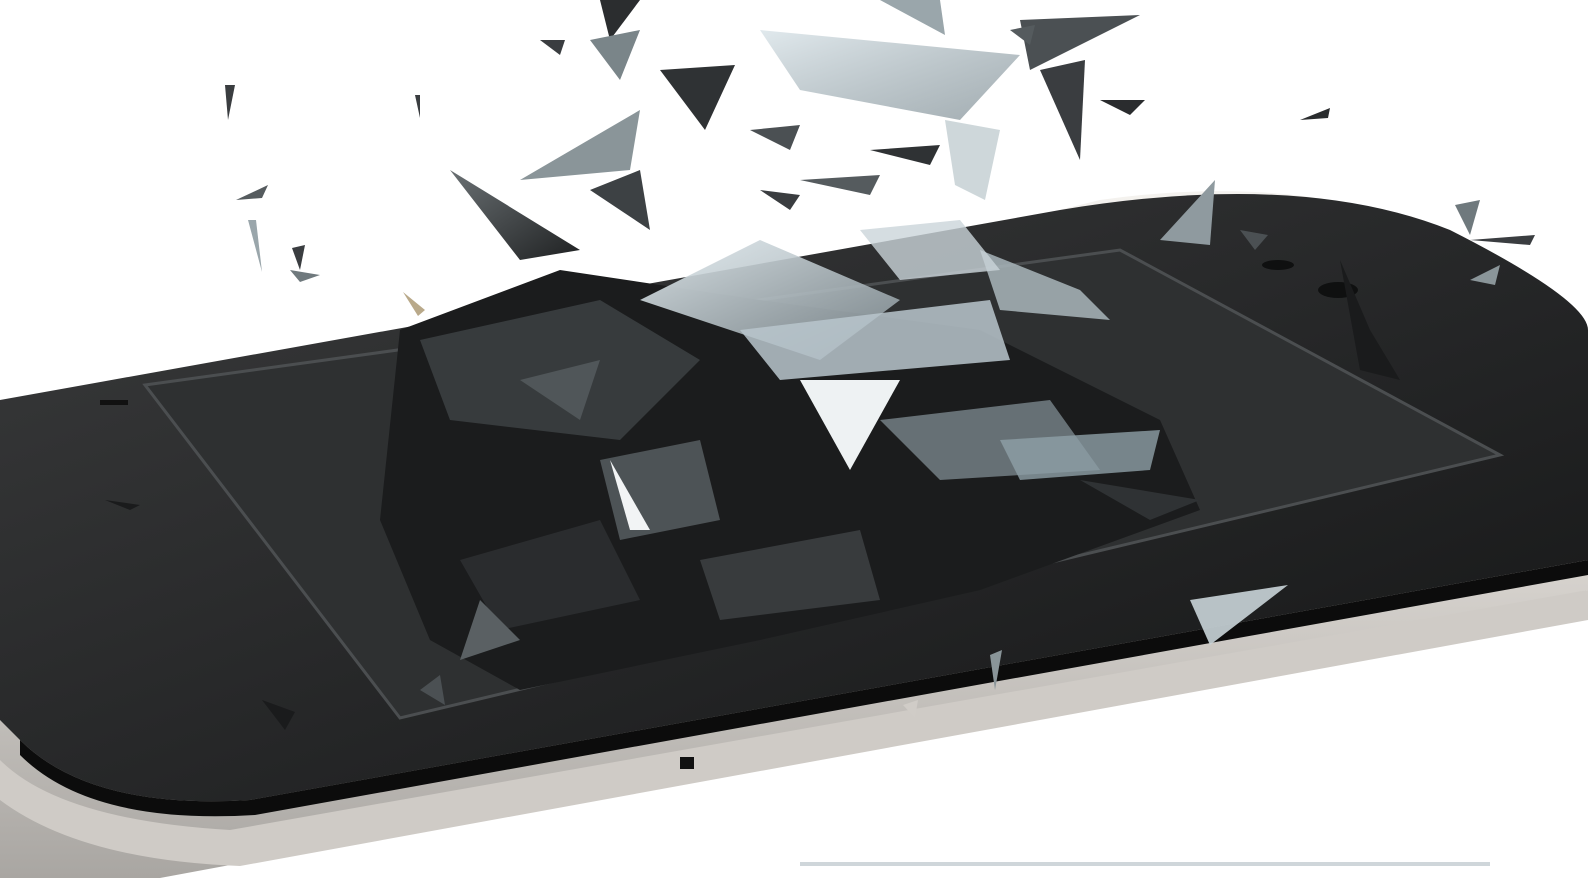 This screenshot has height=878, width=1588. What do you see at coordinates (114, 402) in the screenshot?
I see `home-button` at bounding box center [114, 402].